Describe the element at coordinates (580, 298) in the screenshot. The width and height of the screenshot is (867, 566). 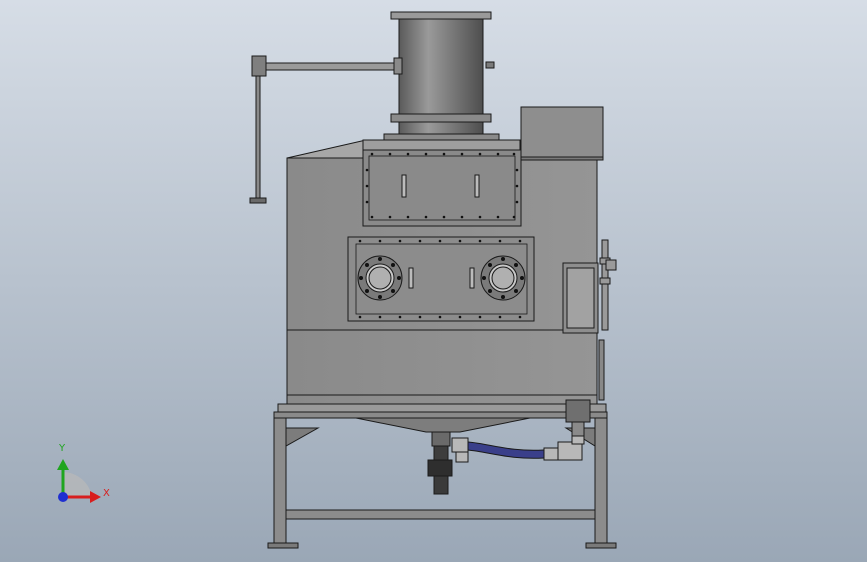
I see `side-junction-box` at that location.